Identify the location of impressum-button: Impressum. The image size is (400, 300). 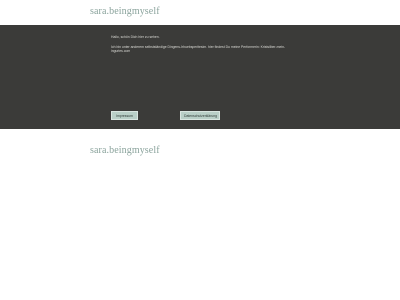
(124, 115).